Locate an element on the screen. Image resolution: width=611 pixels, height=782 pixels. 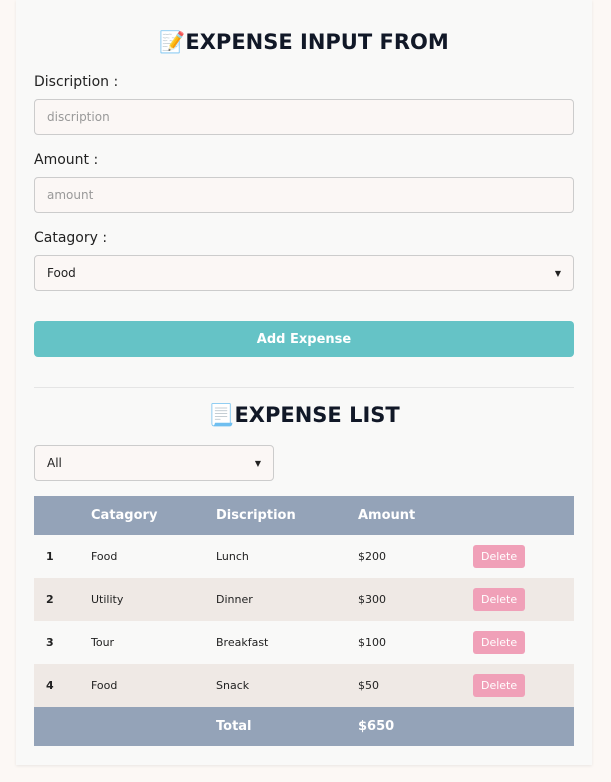
total-row: Total $650 is located at coordinates (304, 726).